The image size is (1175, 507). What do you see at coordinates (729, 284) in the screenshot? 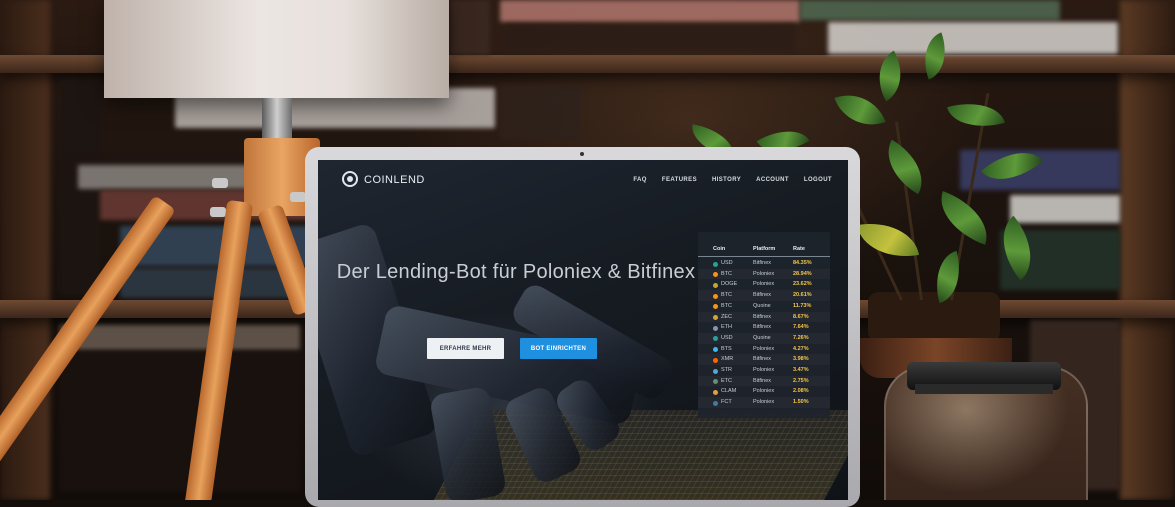
I see `coin-cell: DOGE` at bounding box center [729, 284].